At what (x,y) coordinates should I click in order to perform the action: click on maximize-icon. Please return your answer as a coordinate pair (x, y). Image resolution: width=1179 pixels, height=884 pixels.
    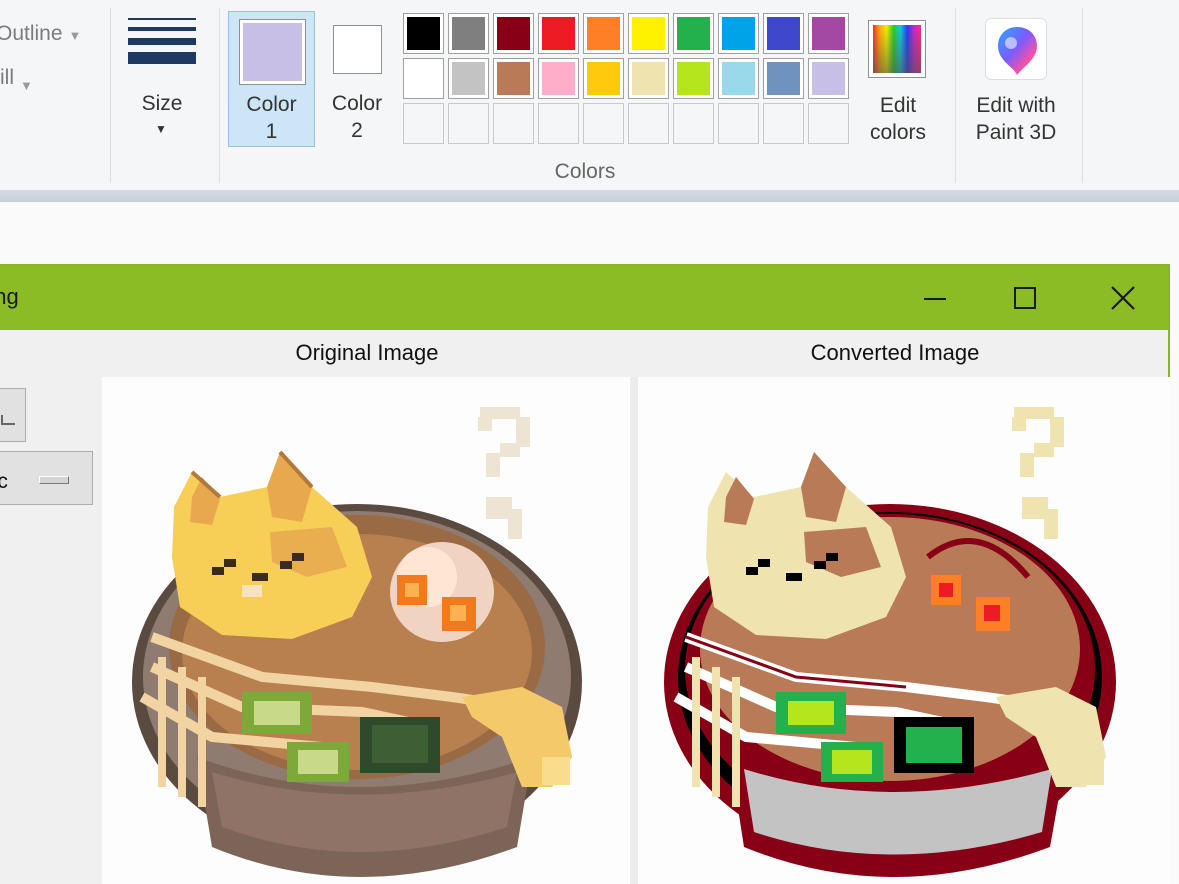
    Looking at the image, I should click on (1025, 298).